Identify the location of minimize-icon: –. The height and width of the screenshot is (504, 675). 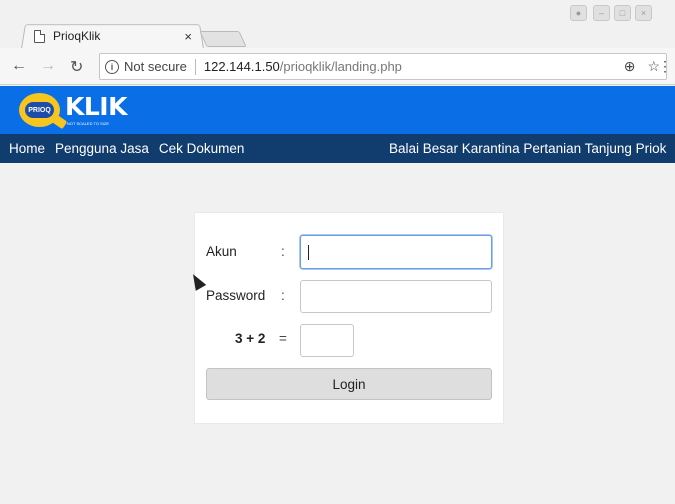
(601, 13).